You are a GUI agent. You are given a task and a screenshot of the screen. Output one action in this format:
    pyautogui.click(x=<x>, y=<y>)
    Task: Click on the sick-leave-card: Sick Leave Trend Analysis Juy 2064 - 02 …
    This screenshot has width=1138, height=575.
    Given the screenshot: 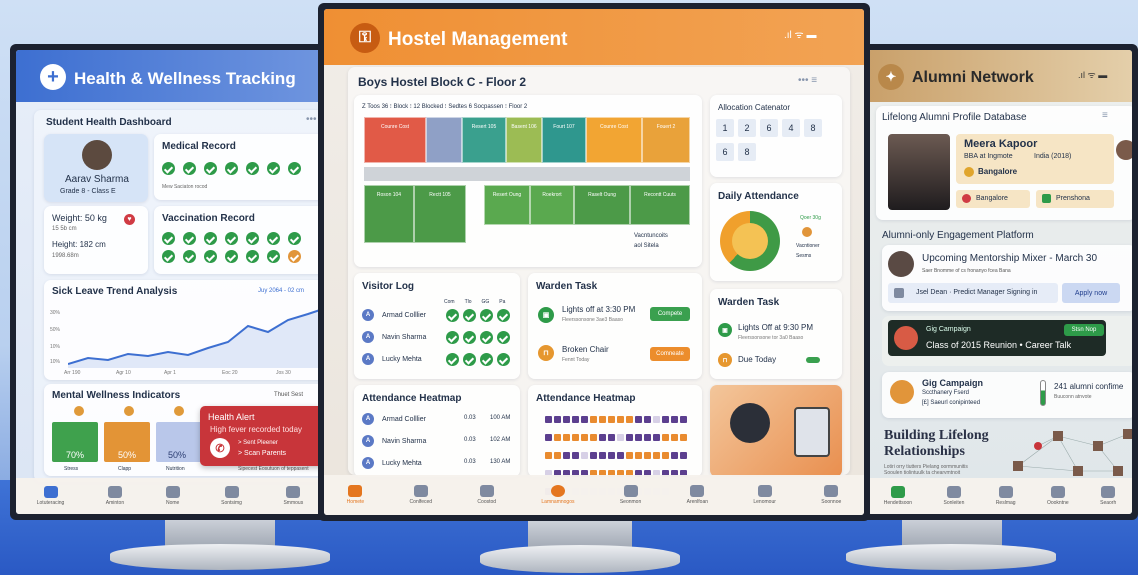 What is the action you would take?
    pyautogui.click(x=184, y=330)
    